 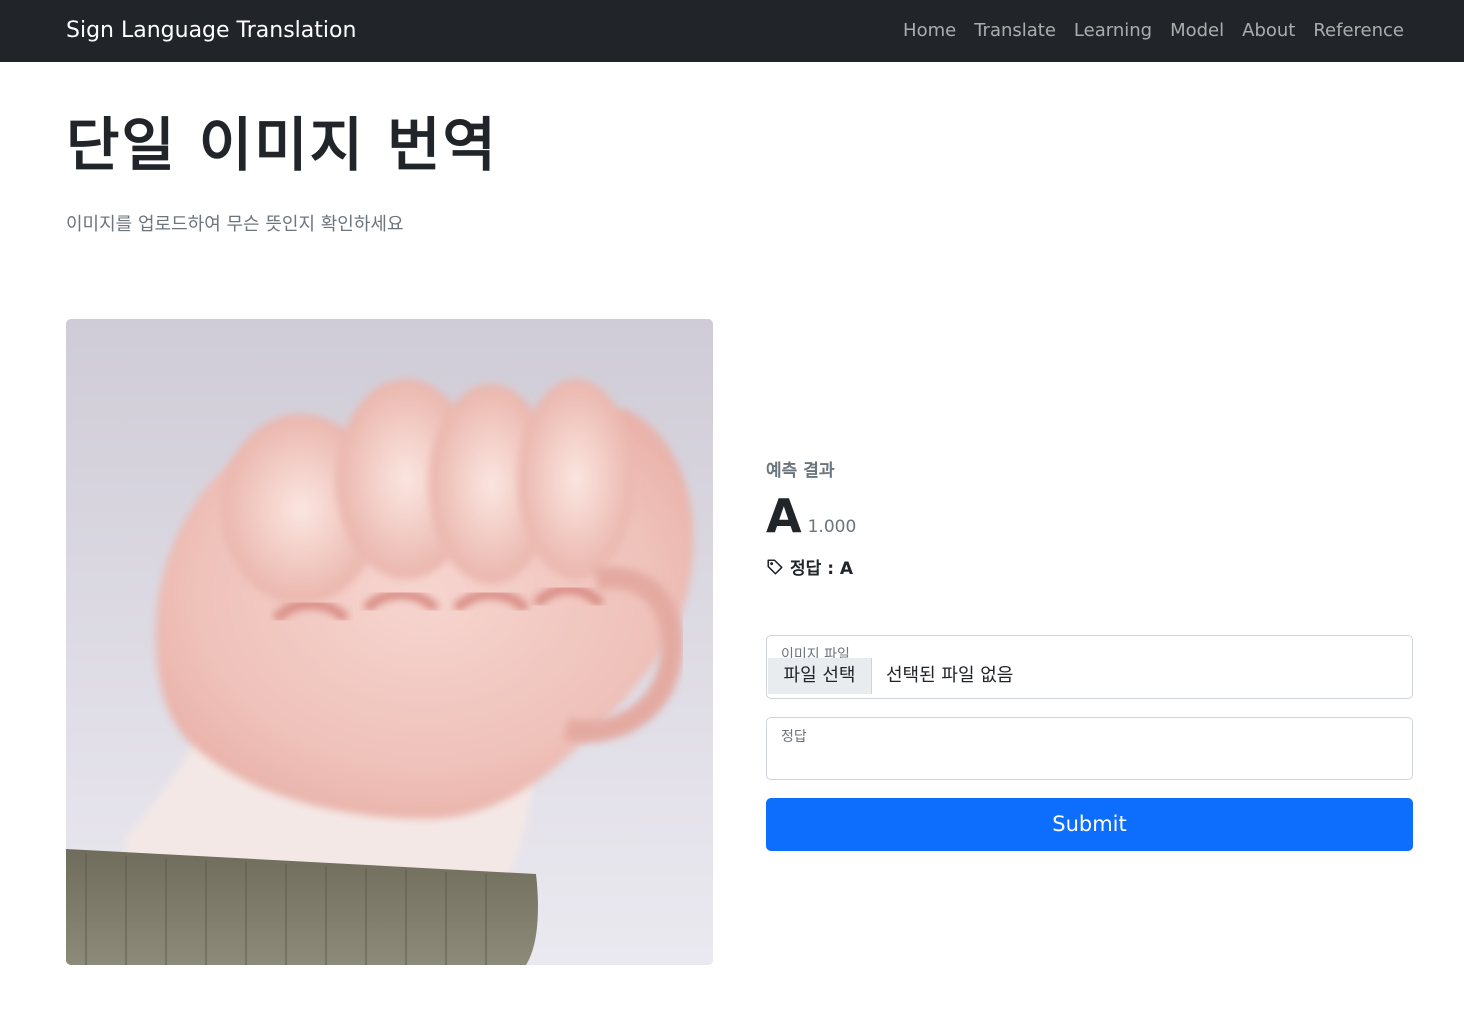 What do you see at coordinates (820, 676) in the screenshot?
I see `choose-file-button: 파일 선택` at bounding box center [820, 676].